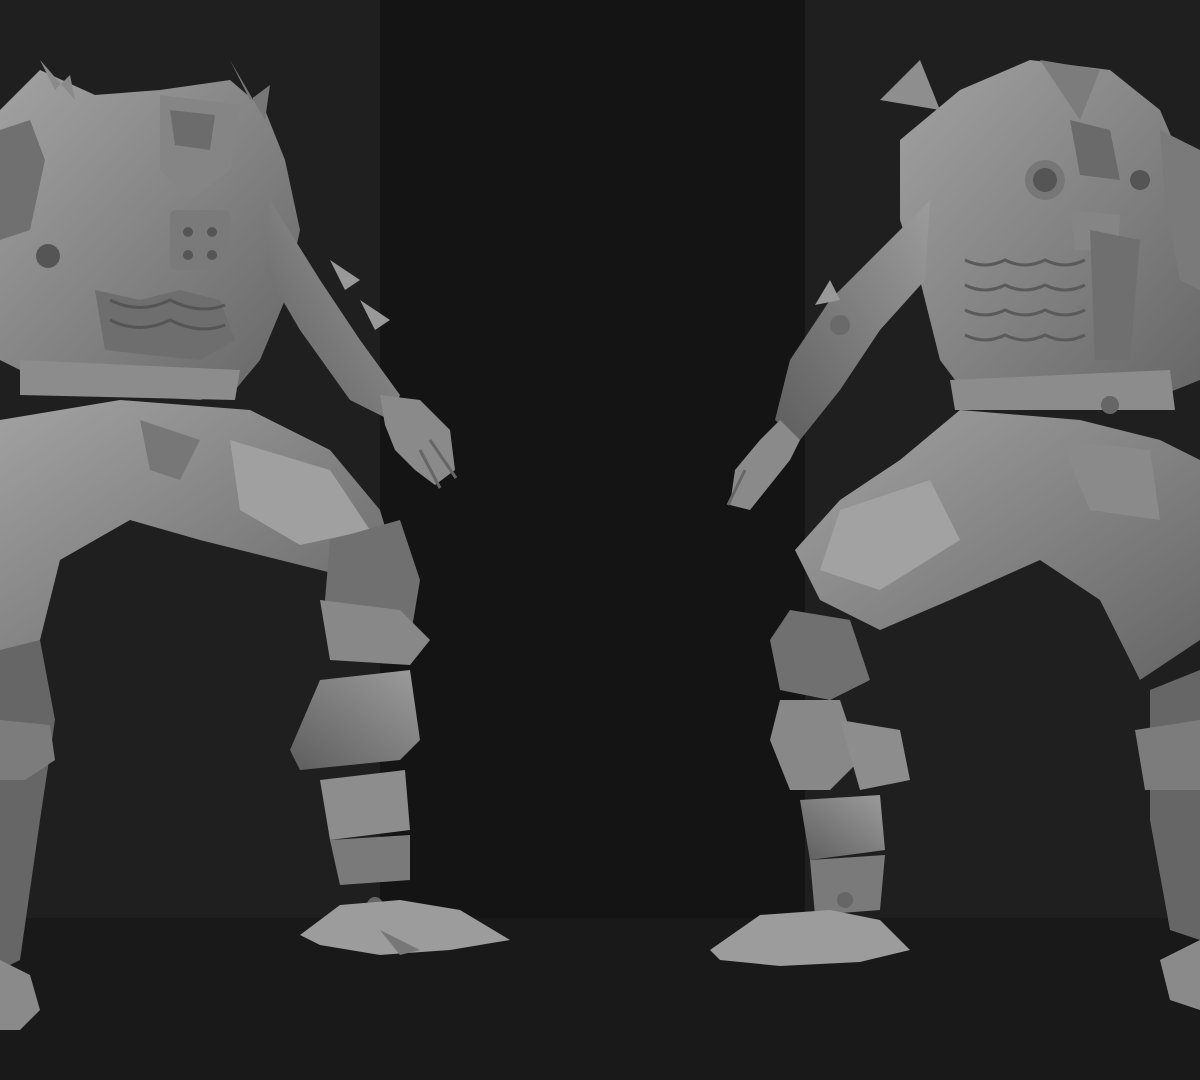 Image resolution: width=1200 pixels, height=1080 pixels. Describe the element at coordinates (1167, 840) in the screenshot. I see `back-right-leg-edge` at that location.